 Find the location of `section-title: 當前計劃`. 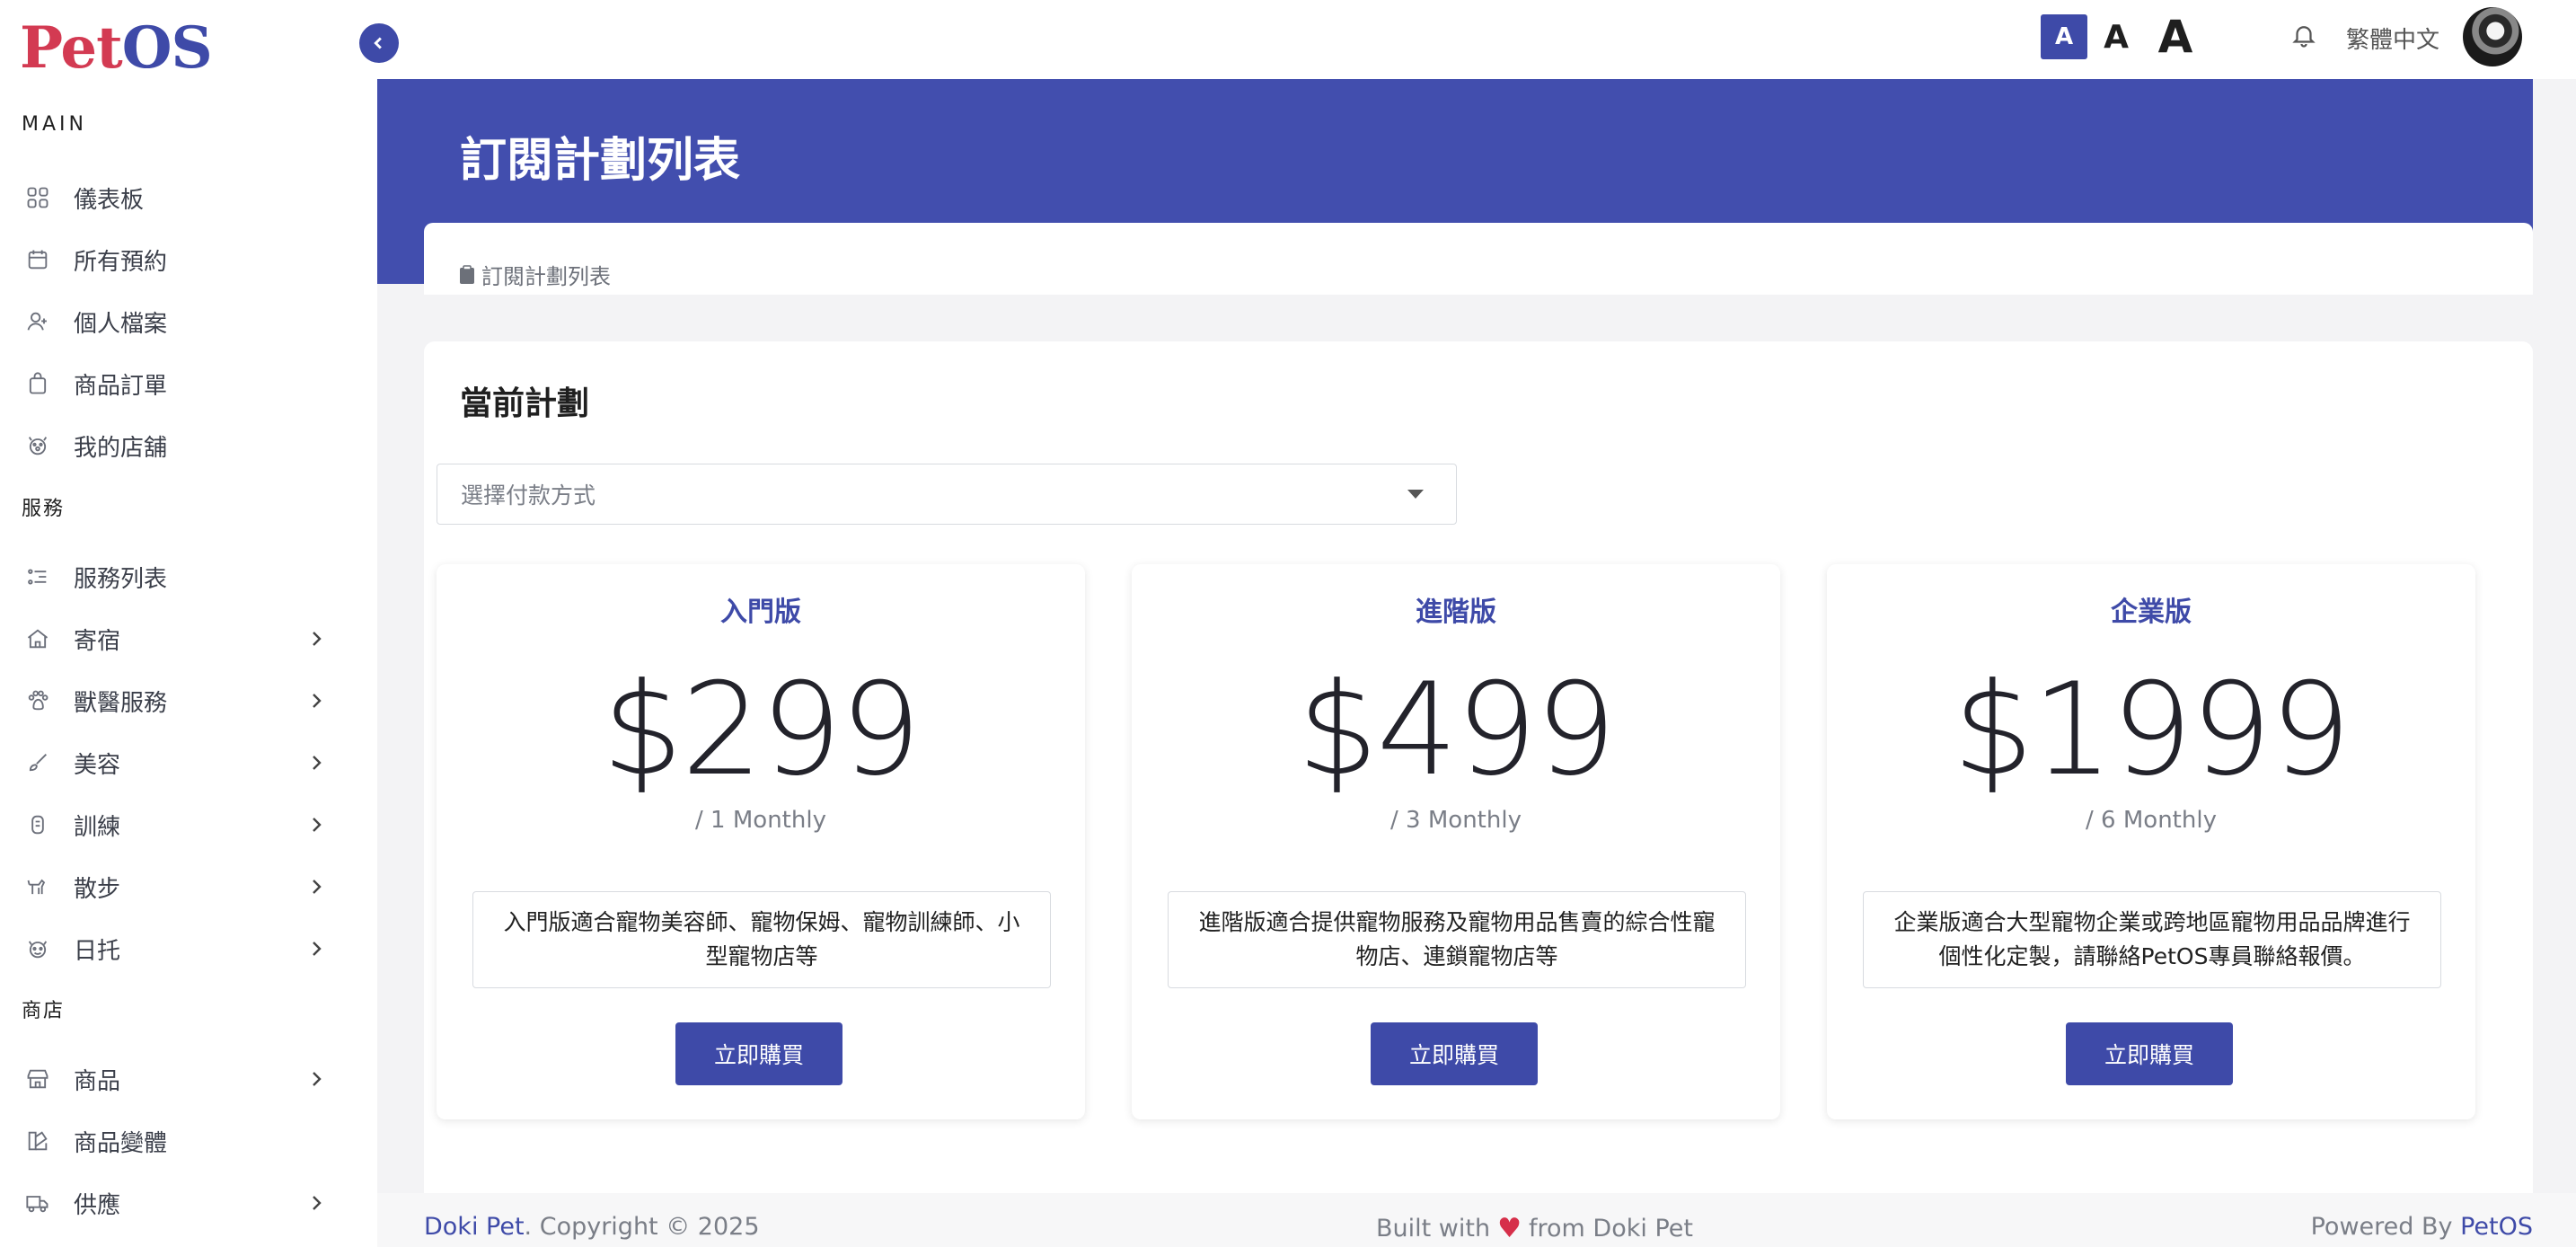

section-title: 當前計劃 is located at coordinates (525, 403).